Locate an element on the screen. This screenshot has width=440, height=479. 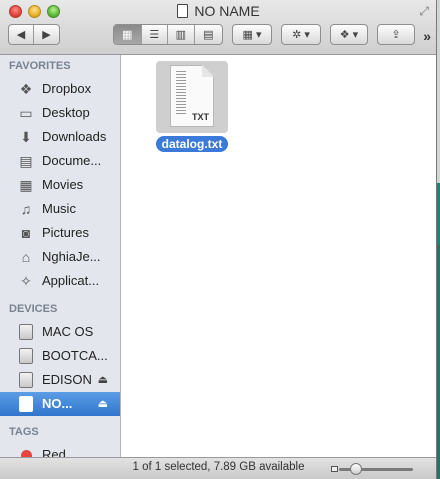
status-text: 1 of 1 selected, 7.89 GB available is located at coordinates (218, 467).